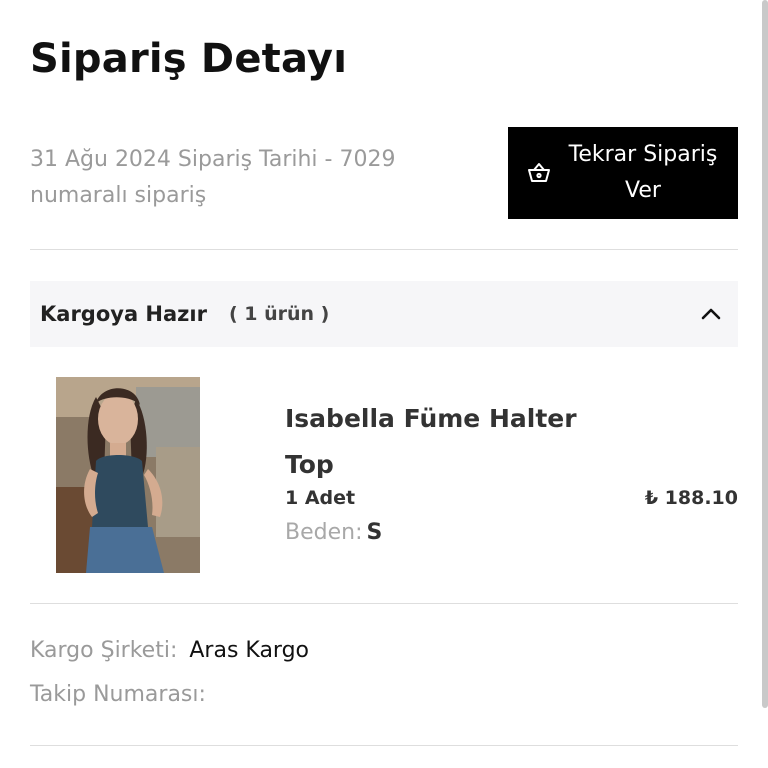 The width and height of the screenshot is (768, 768). I want to click on shipment-section-header: Kargoya Hazır ( 1 ürün ), so click(384, 314).